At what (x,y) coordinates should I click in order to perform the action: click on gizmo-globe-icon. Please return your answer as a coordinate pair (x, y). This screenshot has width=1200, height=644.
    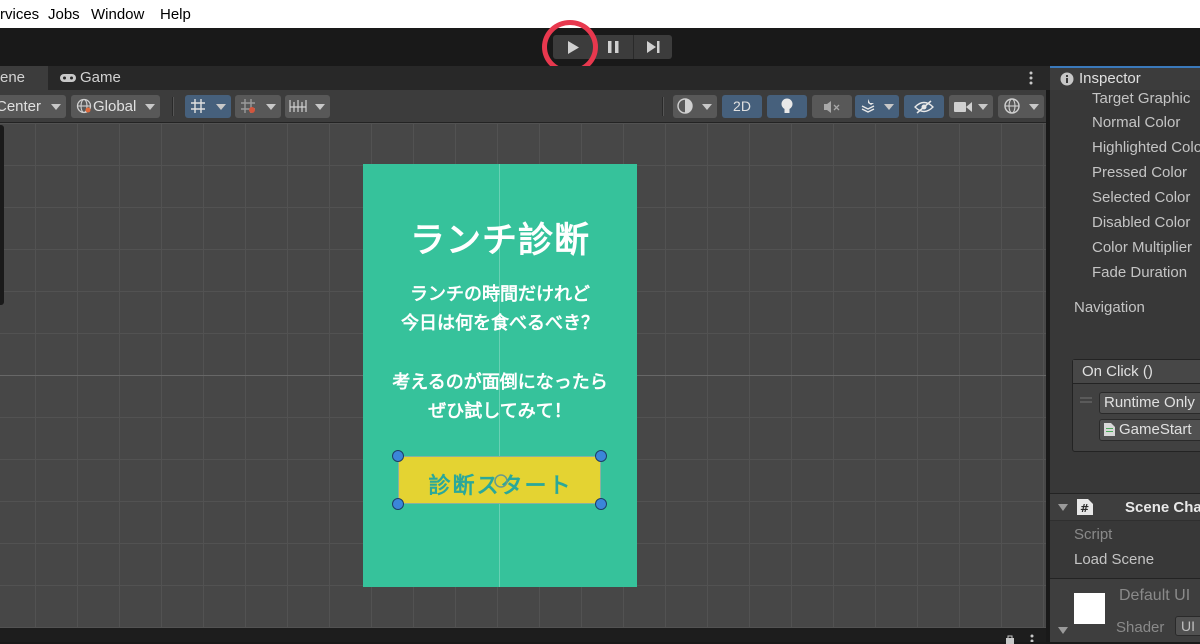
    Looking at the image, I should click on (1012, 106).